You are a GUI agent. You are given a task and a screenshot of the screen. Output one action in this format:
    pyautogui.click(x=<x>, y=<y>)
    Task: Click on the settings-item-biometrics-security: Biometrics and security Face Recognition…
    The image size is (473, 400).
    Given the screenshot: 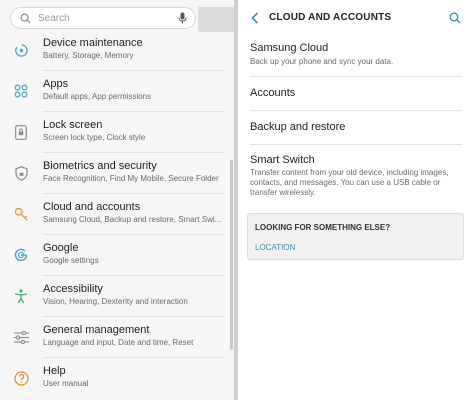 What is the action you would take?
    pyautogui.click(x=112, y=173)
    